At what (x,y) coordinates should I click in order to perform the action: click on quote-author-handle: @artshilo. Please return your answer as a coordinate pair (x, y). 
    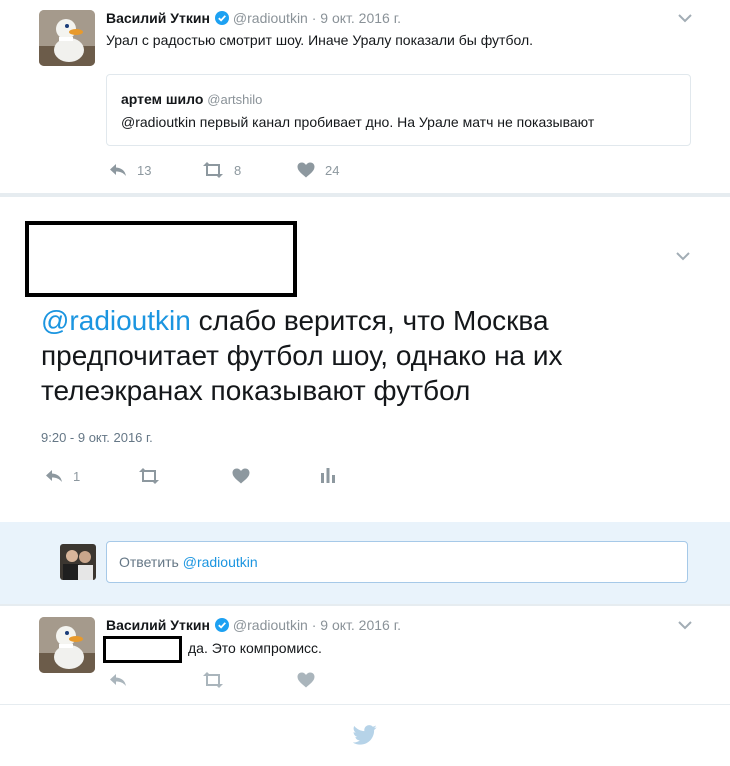
    Looking at the image, I should click on (235, 99).